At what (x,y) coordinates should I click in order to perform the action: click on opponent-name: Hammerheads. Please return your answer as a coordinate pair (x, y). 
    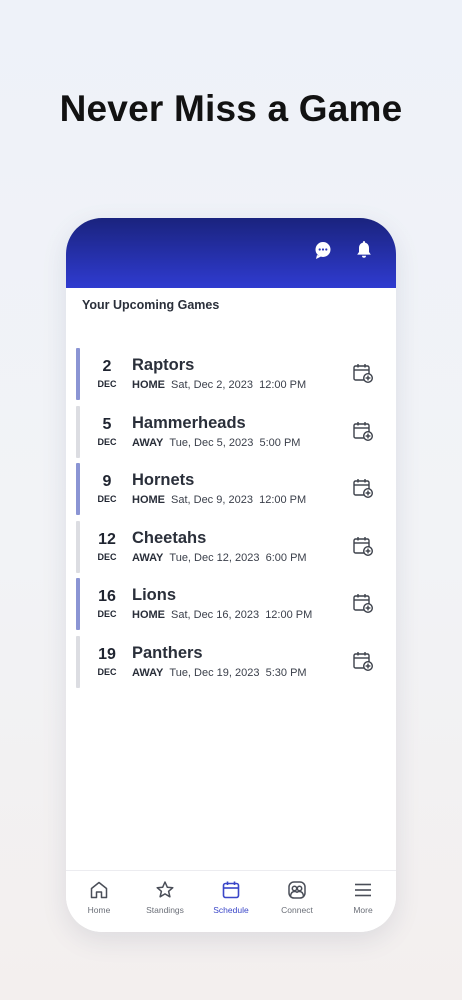
    Looking at the image, I should click on (189, 422).